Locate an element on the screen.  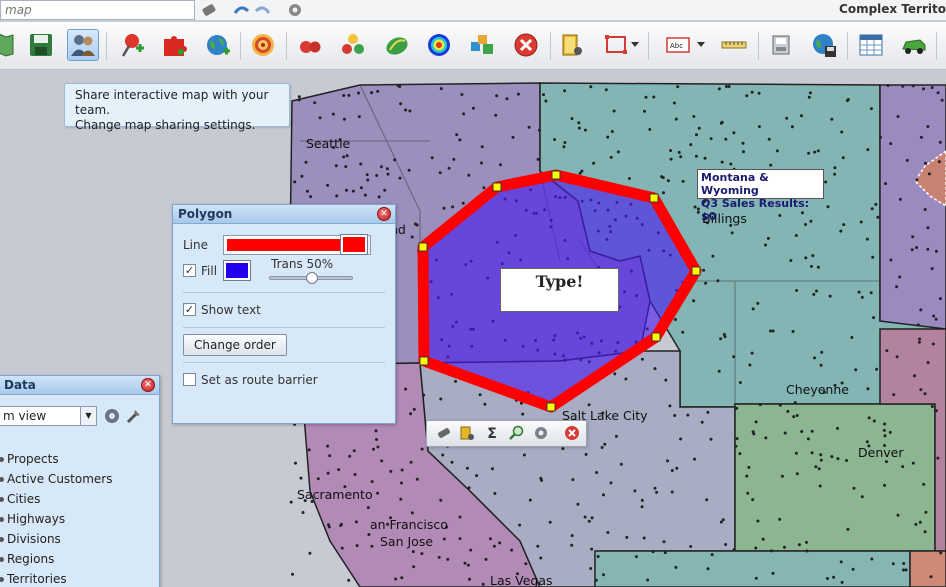
transparency-slider is located at coordinates (311, 278).